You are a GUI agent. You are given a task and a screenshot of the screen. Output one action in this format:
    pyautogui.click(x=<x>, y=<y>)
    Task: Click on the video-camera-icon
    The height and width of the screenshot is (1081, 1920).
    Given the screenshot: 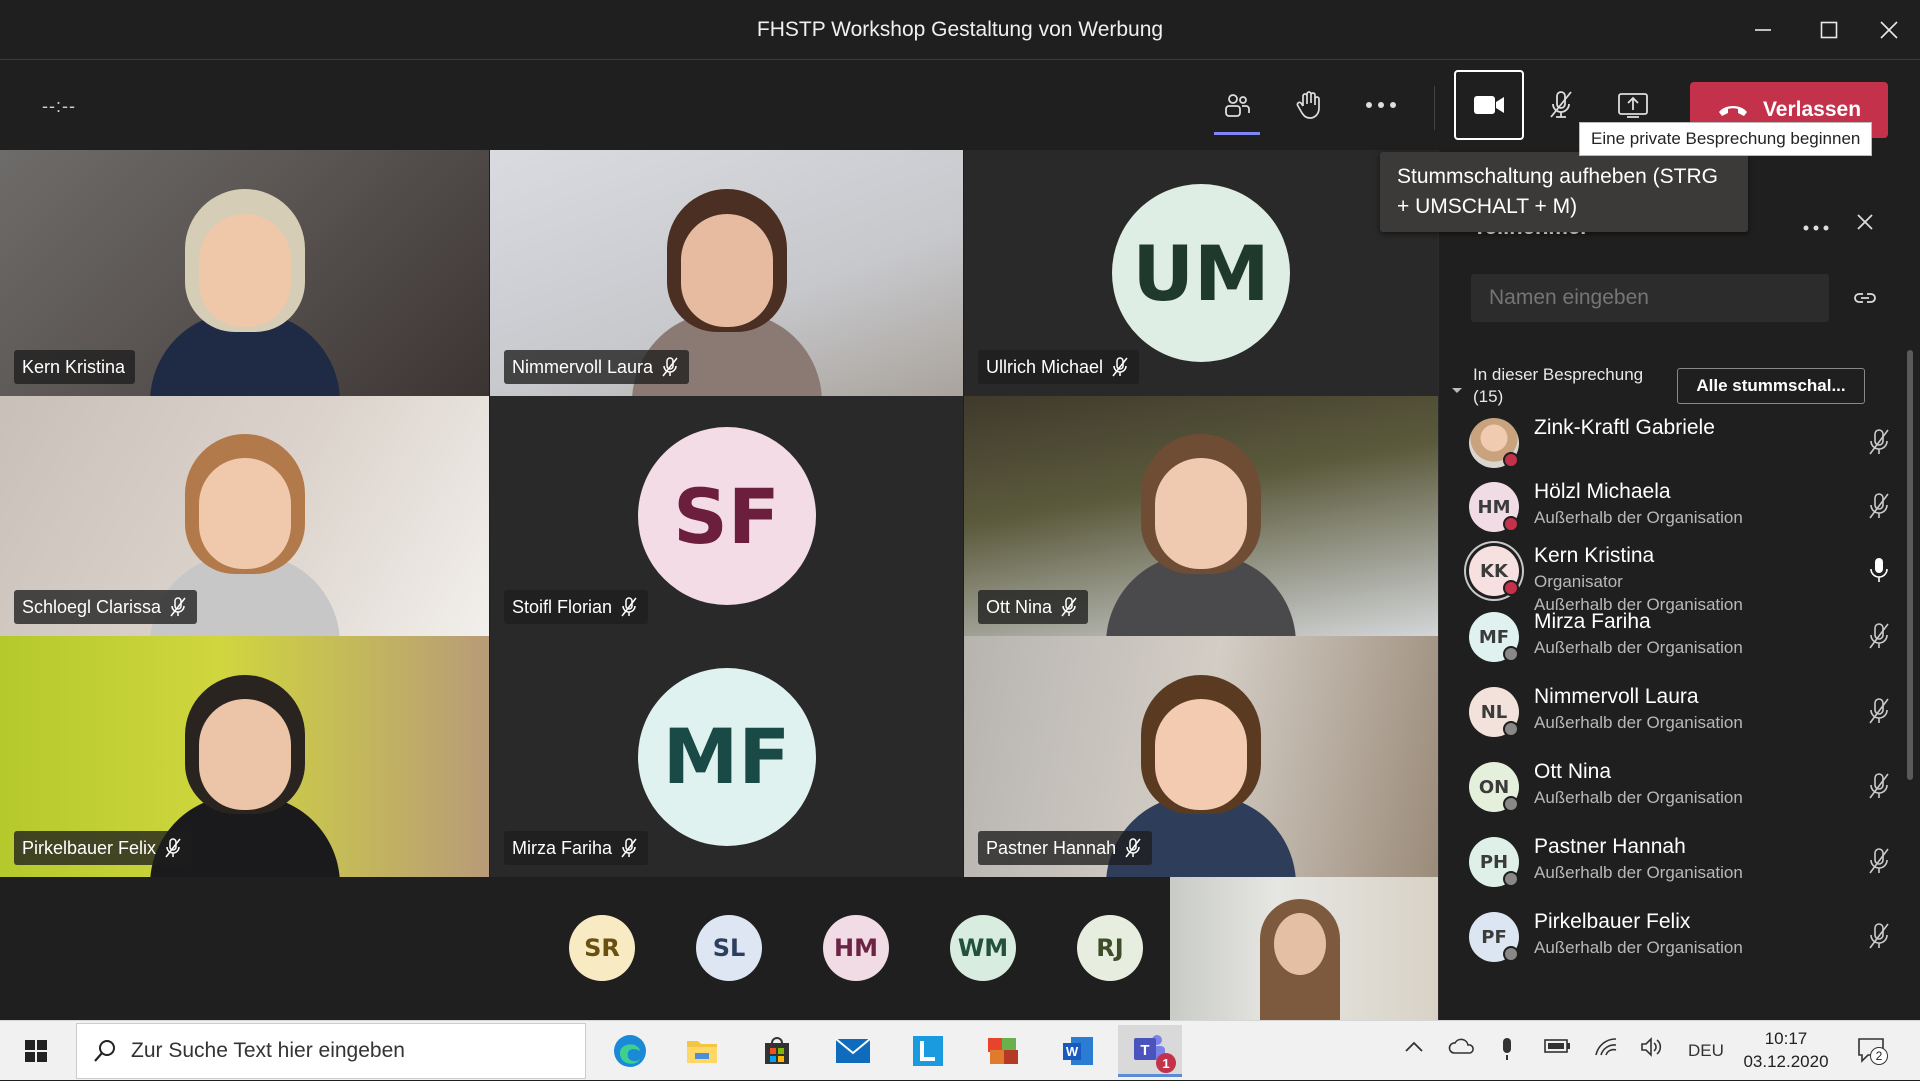 What is the action you would take?
    pyautogui.click(x=1489, y=105)
    